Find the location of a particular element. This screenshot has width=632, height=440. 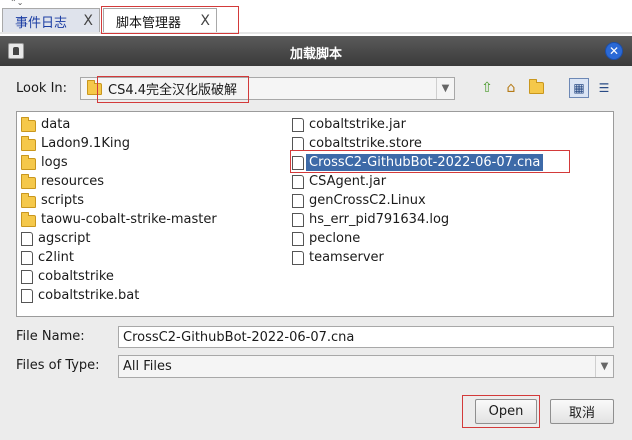

look-in-value: CS4.4完全汉化版破解 is located at coordinates (173, 90).